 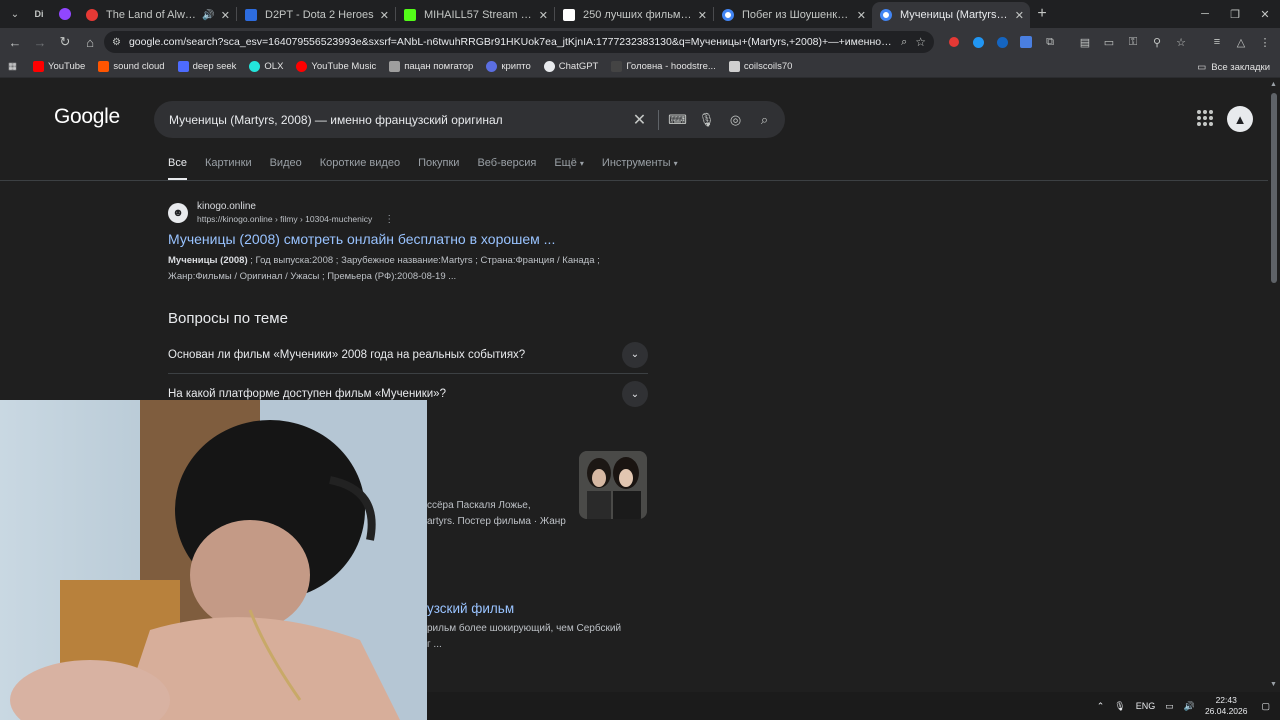 What do you see at coordinates (1026, 42) in the screenshot?
I see `translate-extension-icon` at bounding box center [1026, 42].